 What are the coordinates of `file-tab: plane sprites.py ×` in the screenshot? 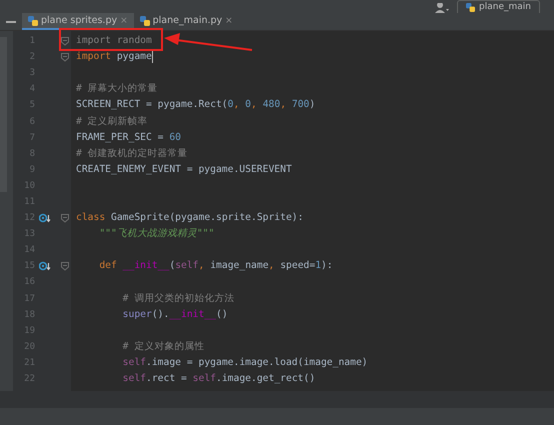 It's located at (78, 21).